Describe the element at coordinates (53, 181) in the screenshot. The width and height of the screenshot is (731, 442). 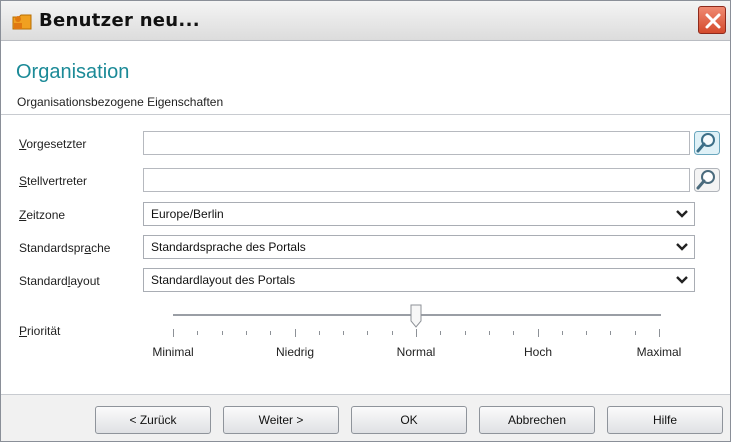
I see `stellvertreter-label: Stellvertreter` at that location.